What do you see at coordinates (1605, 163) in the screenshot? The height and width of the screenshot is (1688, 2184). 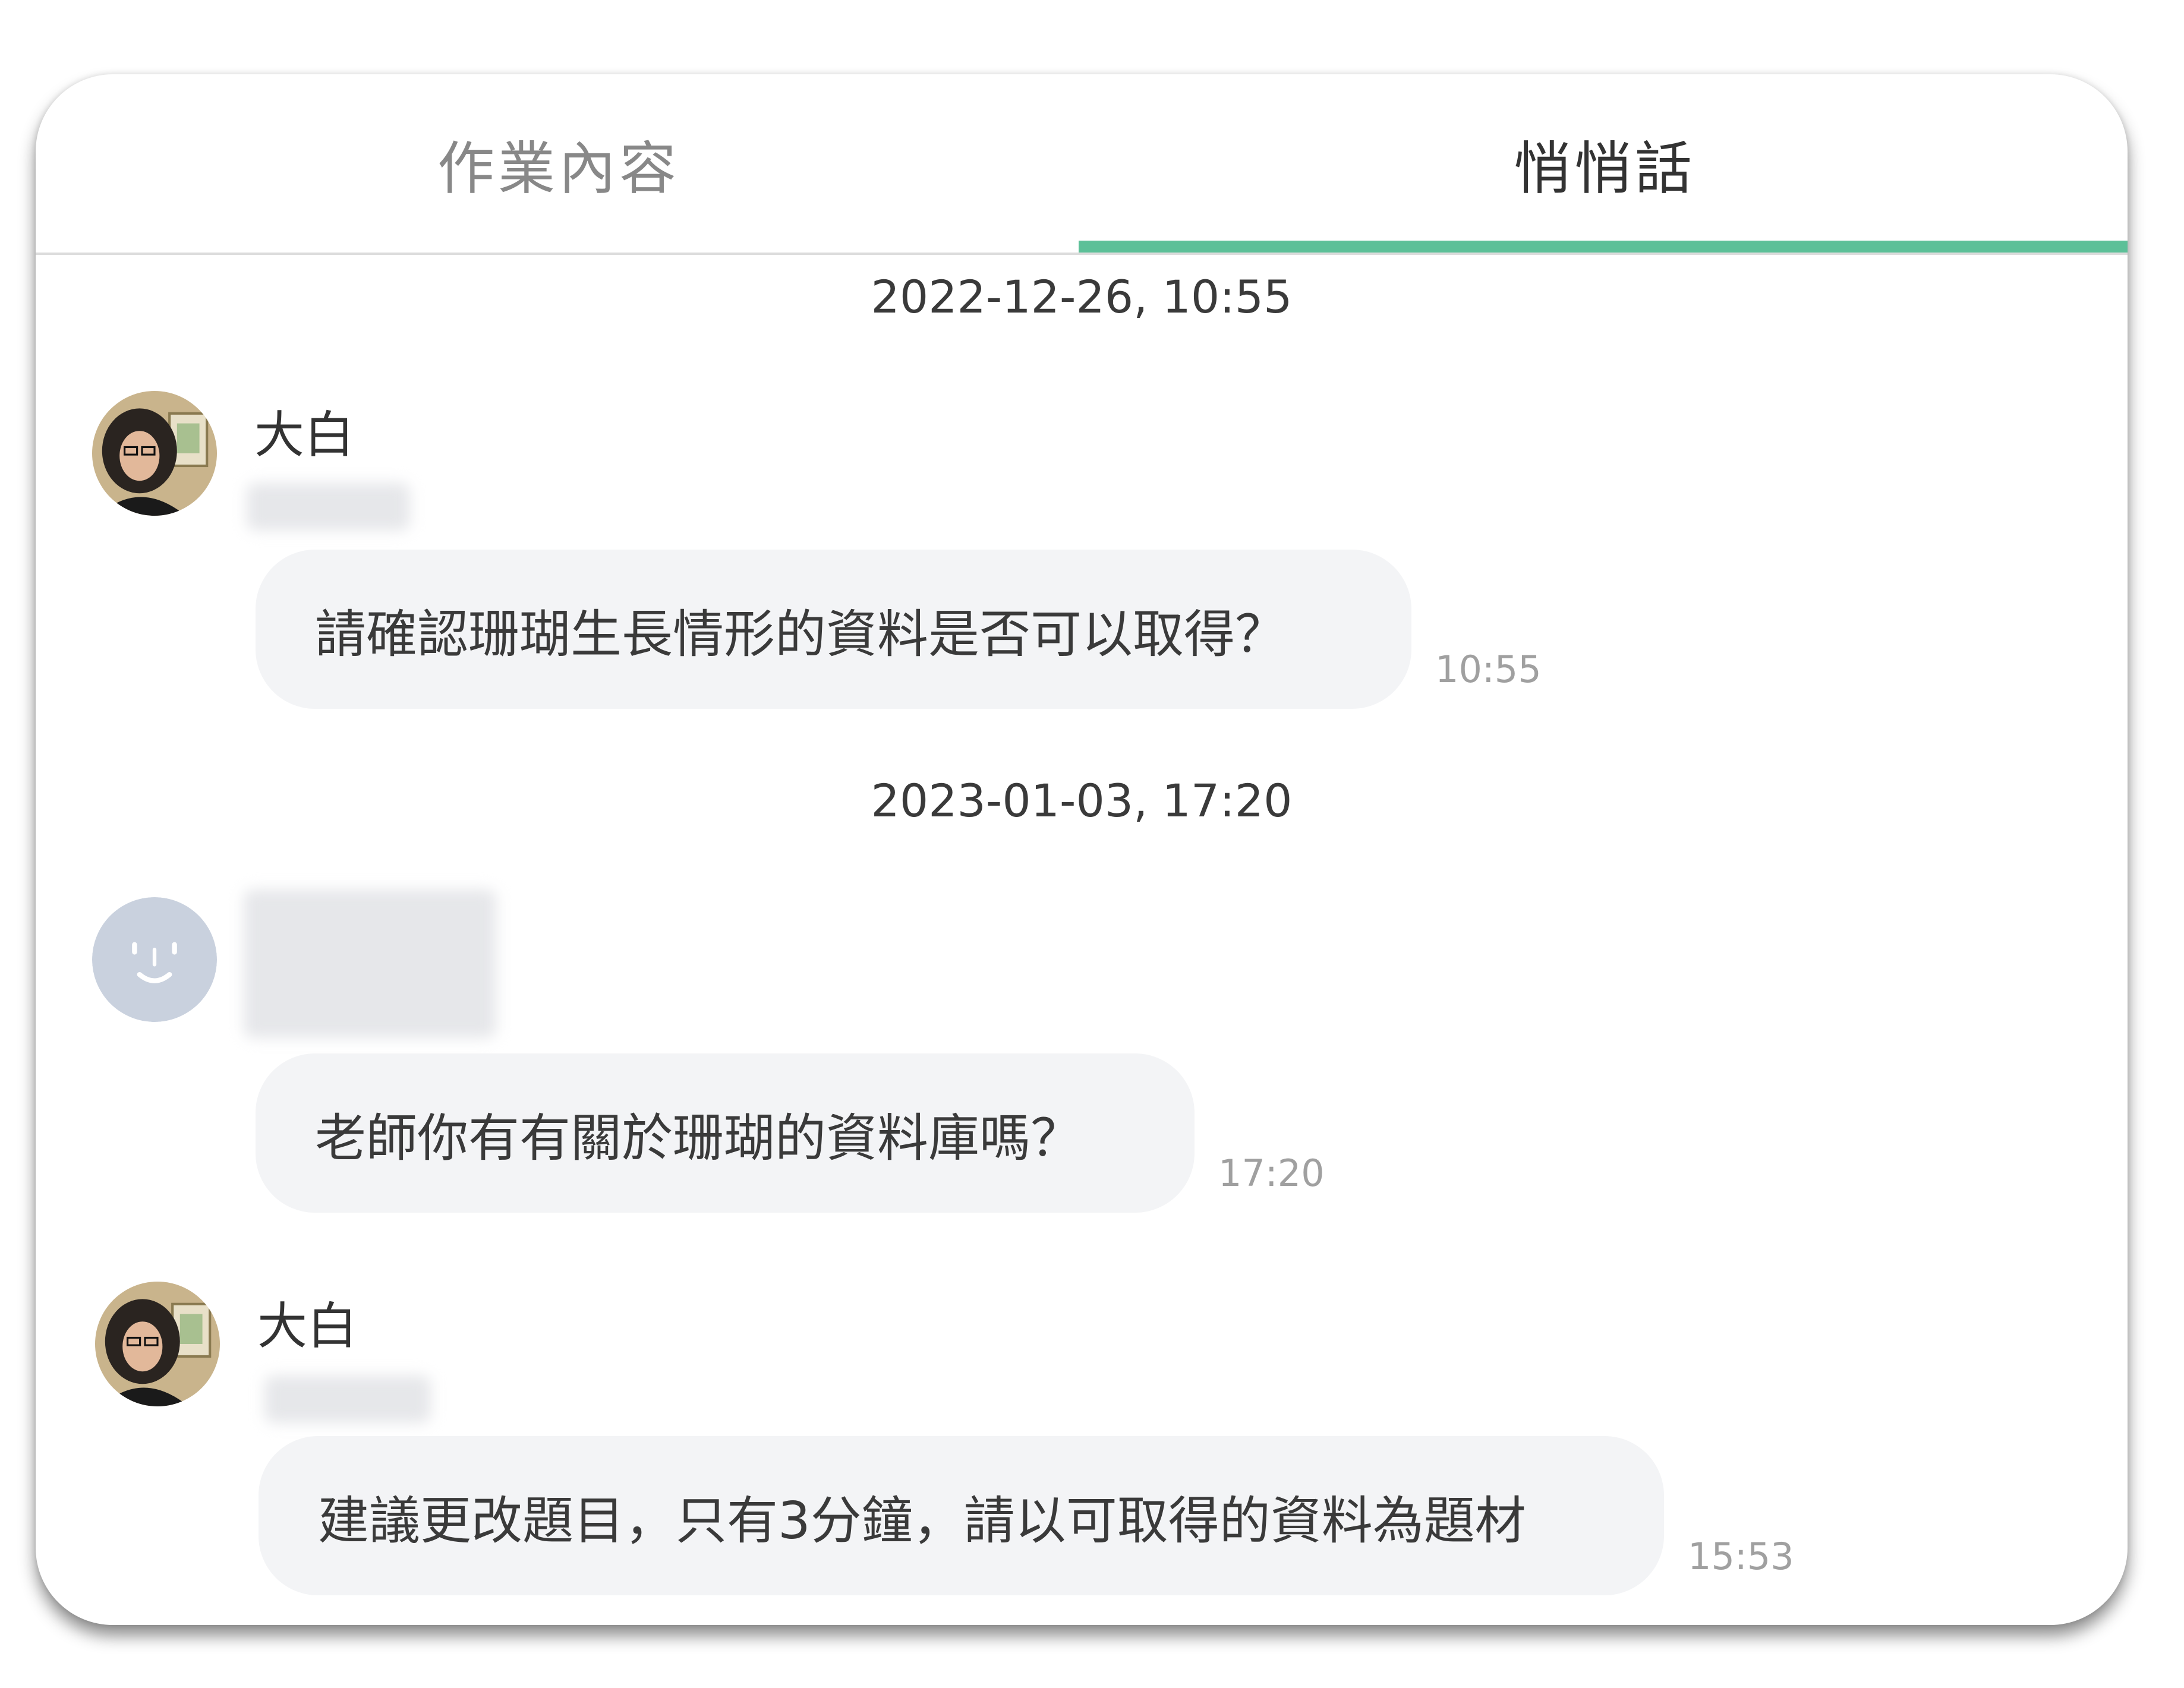 I see `tab-whisper: 悄悄話` at bounding box center [1605, 163].